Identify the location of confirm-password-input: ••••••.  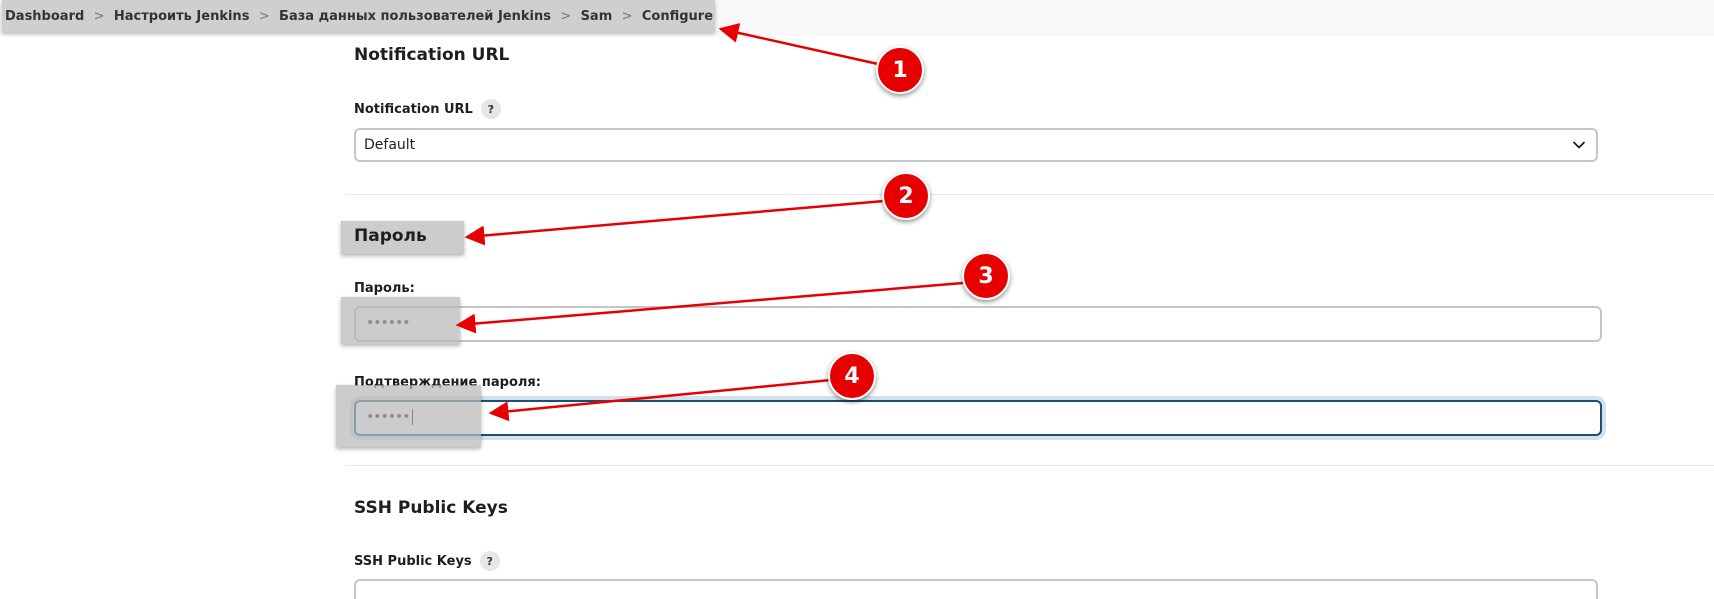
(978, 418).